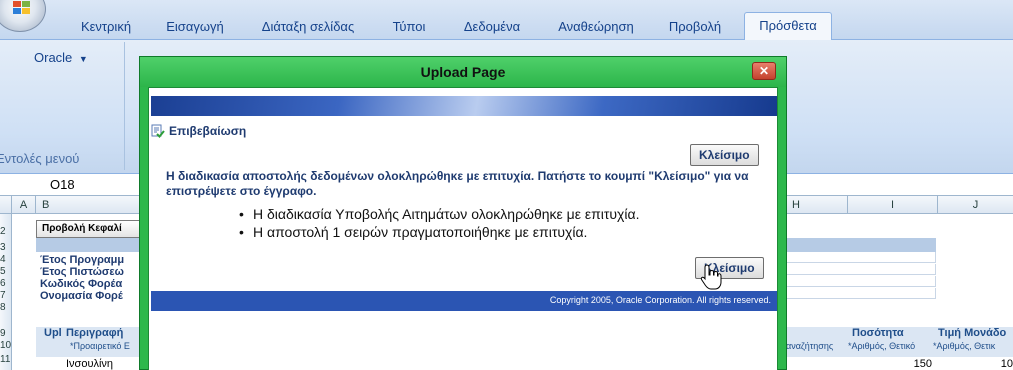  Describe the element at coordinates (882, 346) in the screenshot. I see `quantity-hint: *Αριθμός, Θετικό` at that location.